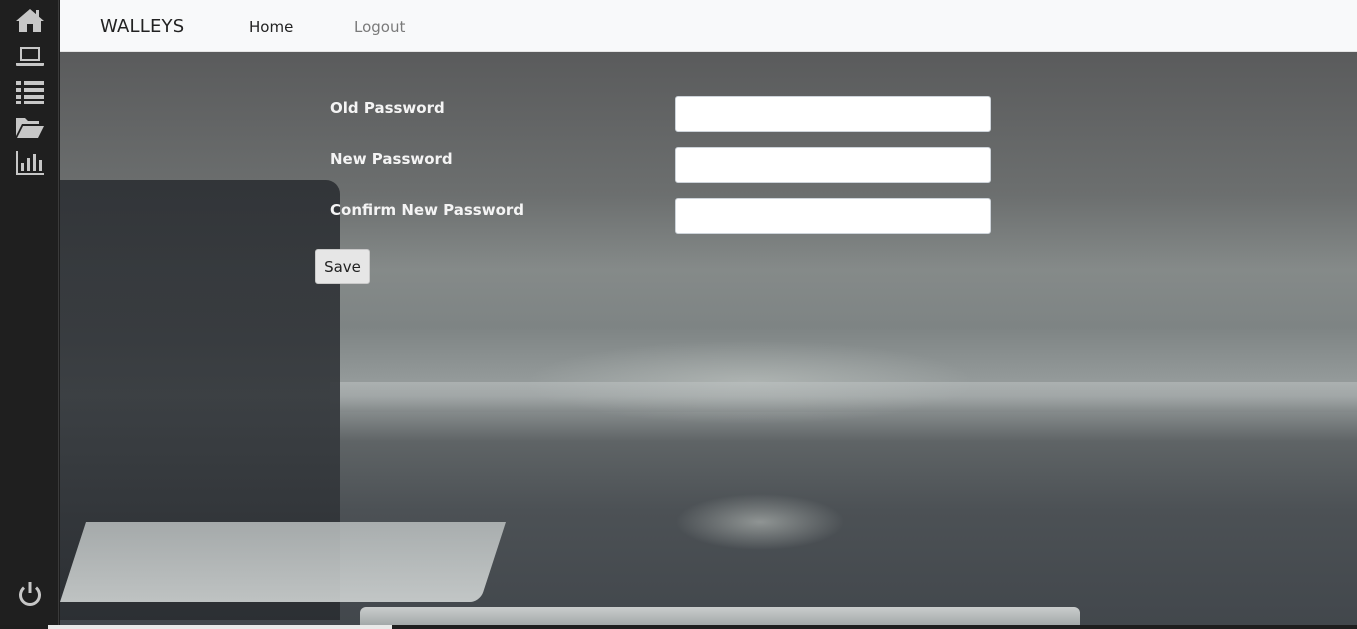  What do you see at coordinates (342, 266) in the screenshot?
I see `save-button: Save` at bounding box center [342, 266].